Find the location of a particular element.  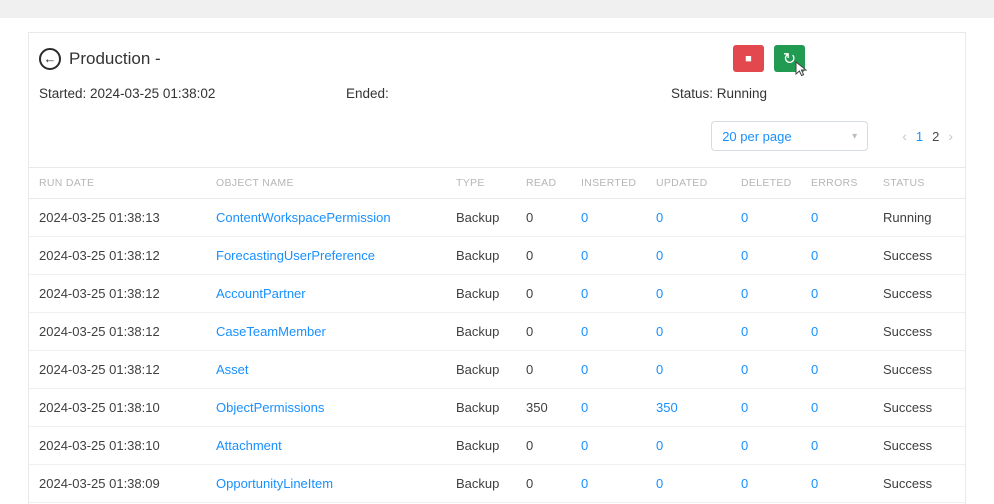

pagination: ‹ 12 › is located at coordinates (927, 136).